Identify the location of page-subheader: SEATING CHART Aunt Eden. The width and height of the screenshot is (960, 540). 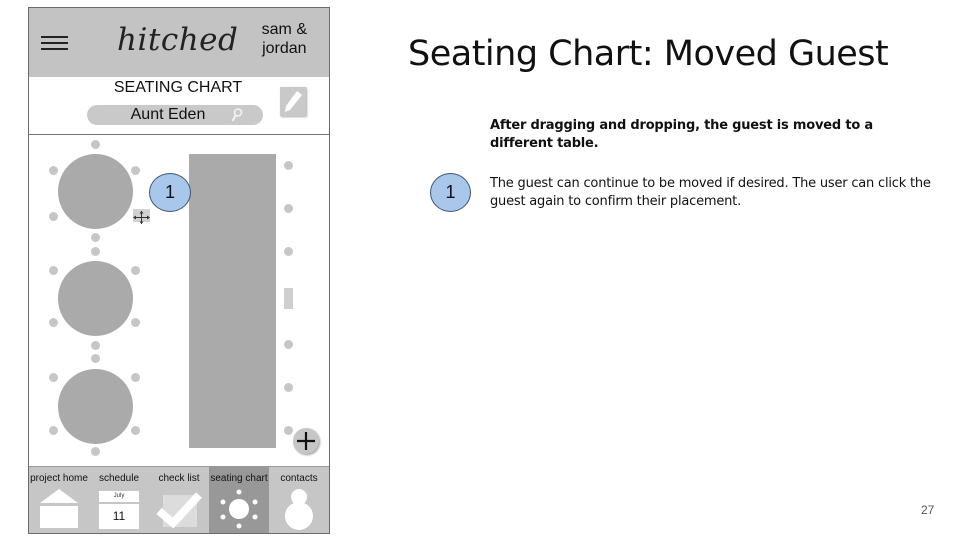
(179, 106).